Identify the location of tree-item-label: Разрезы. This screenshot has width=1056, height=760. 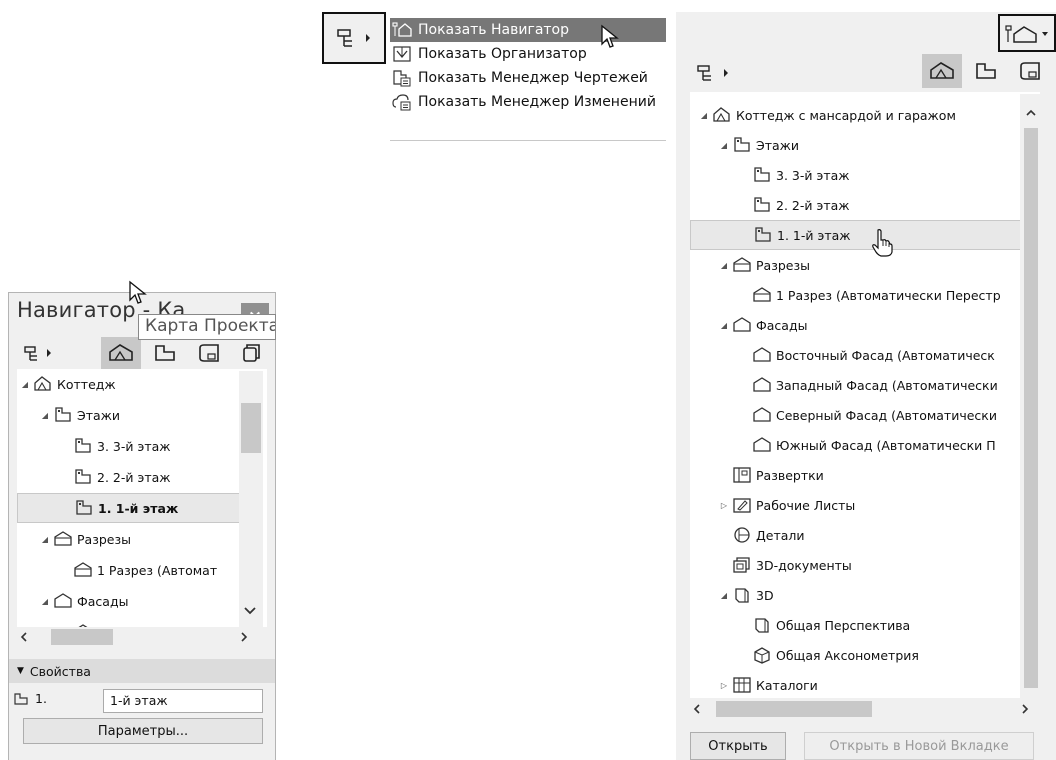
(104, 539).